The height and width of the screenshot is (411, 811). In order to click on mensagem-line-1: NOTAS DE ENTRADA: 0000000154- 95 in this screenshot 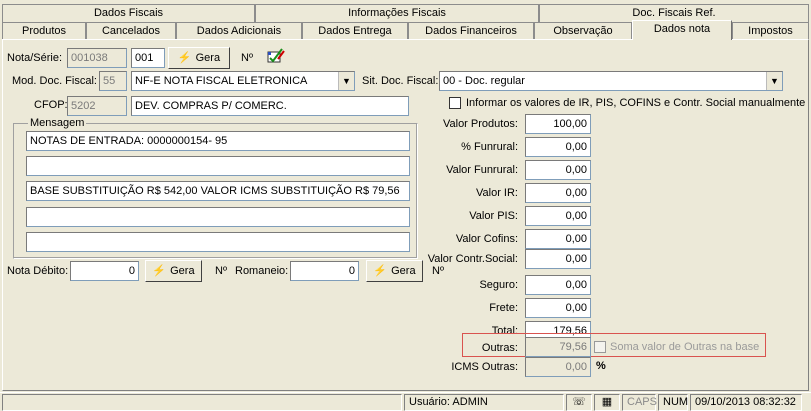, I will do `click(218, 141)`.